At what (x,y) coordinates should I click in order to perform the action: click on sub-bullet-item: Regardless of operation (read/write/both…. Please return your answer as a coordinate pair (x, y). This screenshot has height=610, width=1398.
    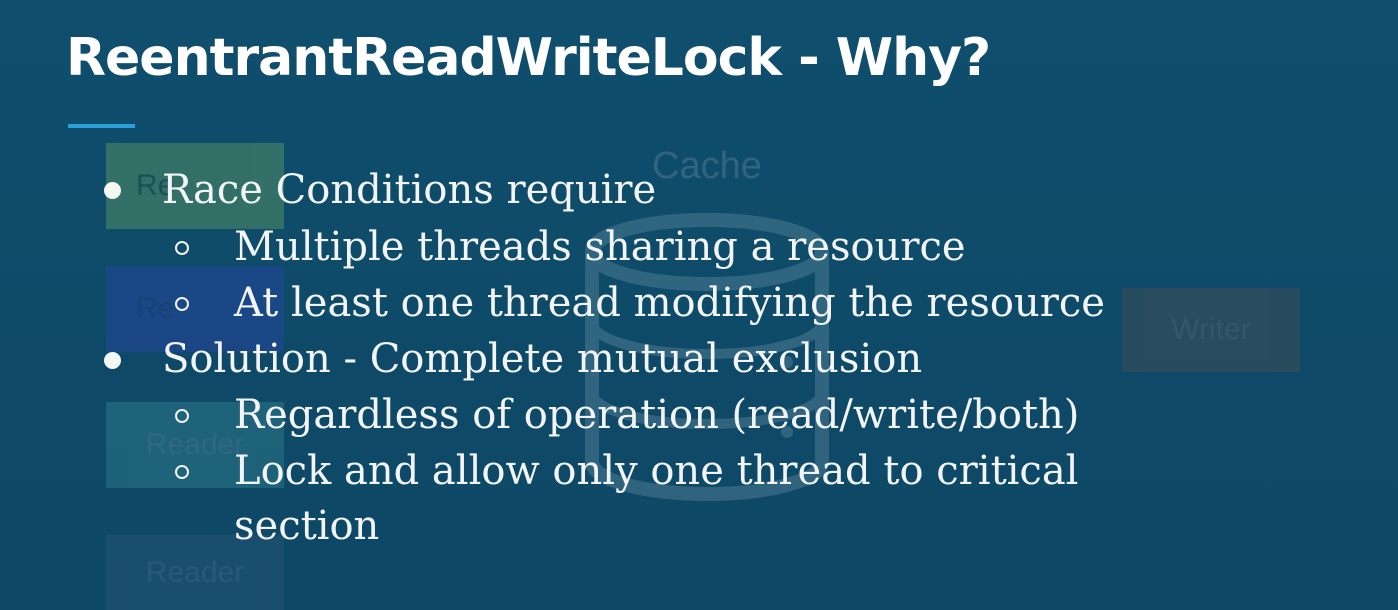
    Looking at the image, I should click on (656, 415).